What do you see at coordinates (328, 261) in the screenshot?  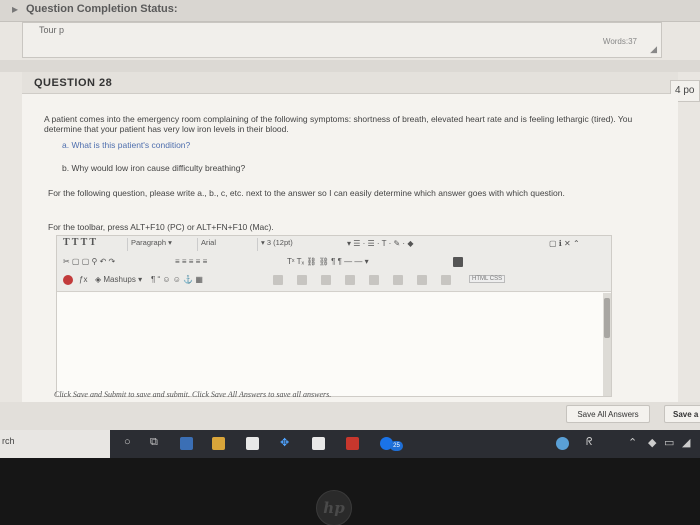 I see `superscript-subscript-icon: Tˣ Tₓ ⛓ ⛓ ¶ ¶ — — ▾` at bounding box center [328, 261].